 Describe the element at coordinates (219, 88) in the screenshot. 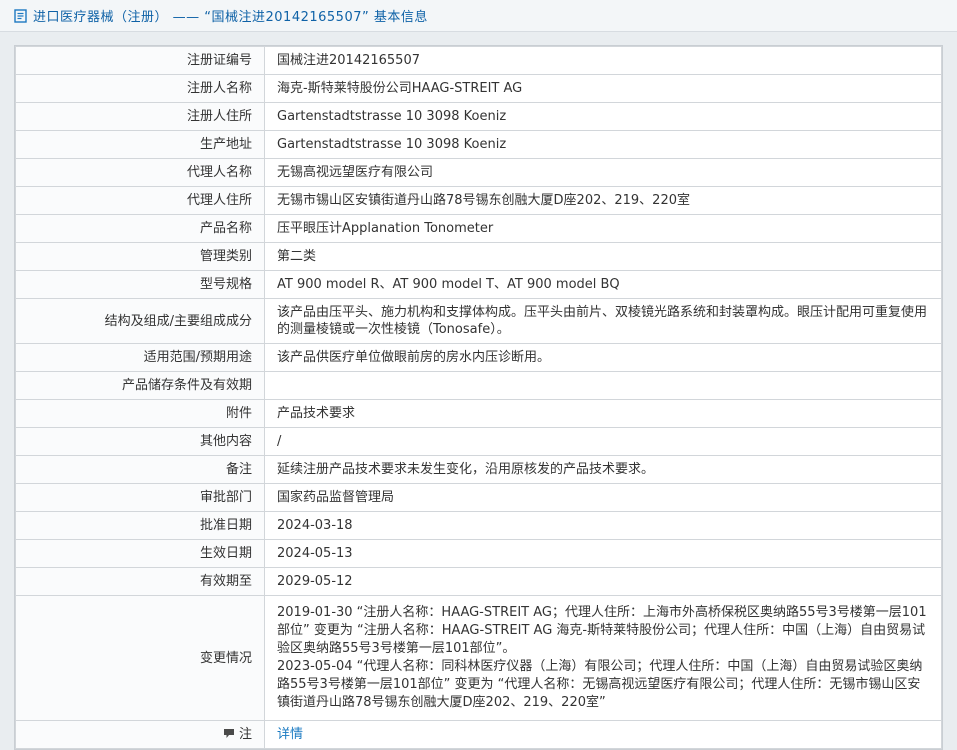

I see `row-label-text: 注册人名称` at that location.